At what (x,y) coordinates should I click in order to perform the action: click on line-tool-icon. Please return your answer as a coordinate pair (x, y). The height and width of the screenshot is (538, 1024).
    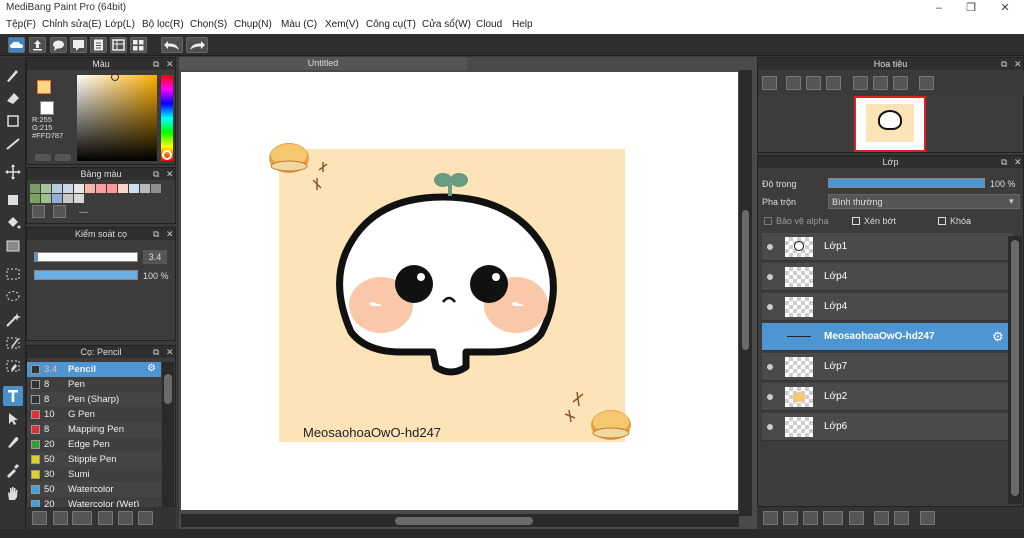
    Looking at the image, I should click on (13, 144).